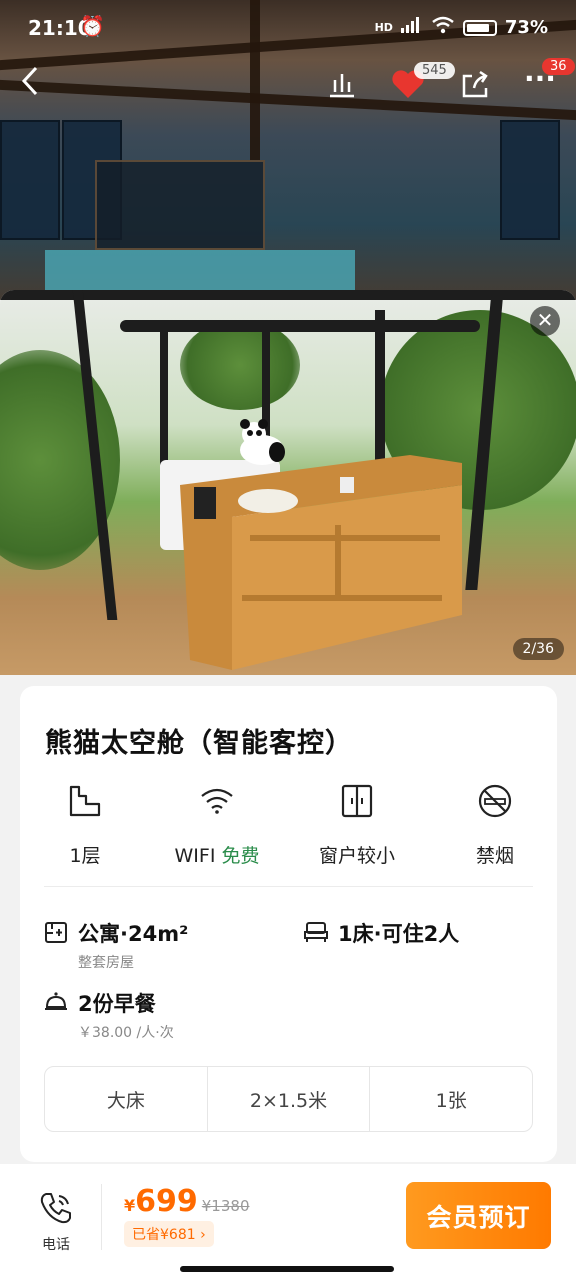  What do you see at coordinates (545, 321) in the screenshot?
I see `close-photo-button: ✕` at bounding box center [545, 321].